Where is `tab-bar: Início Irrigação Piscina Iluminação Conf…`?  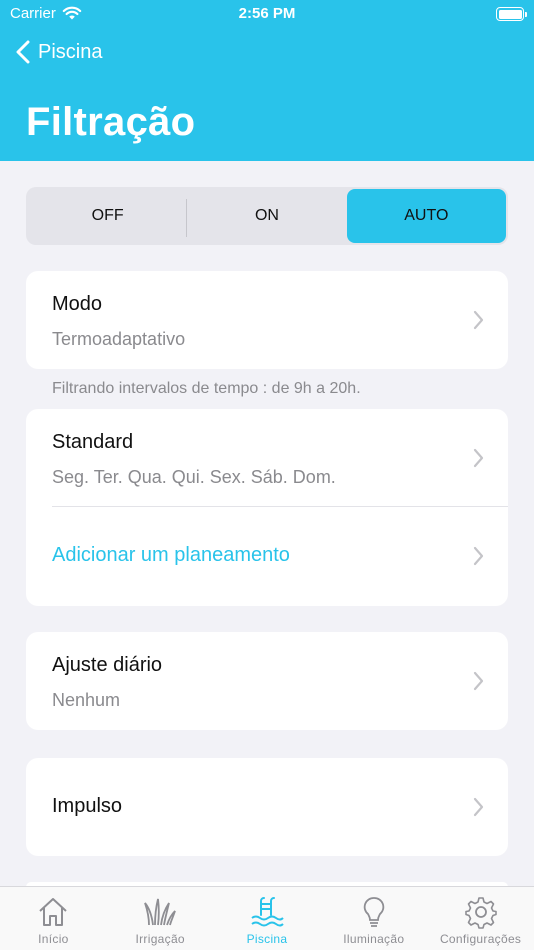 tab-bar: Início Irrigação Piscina Iluminação Conf… is located at coordinates (267, 918).